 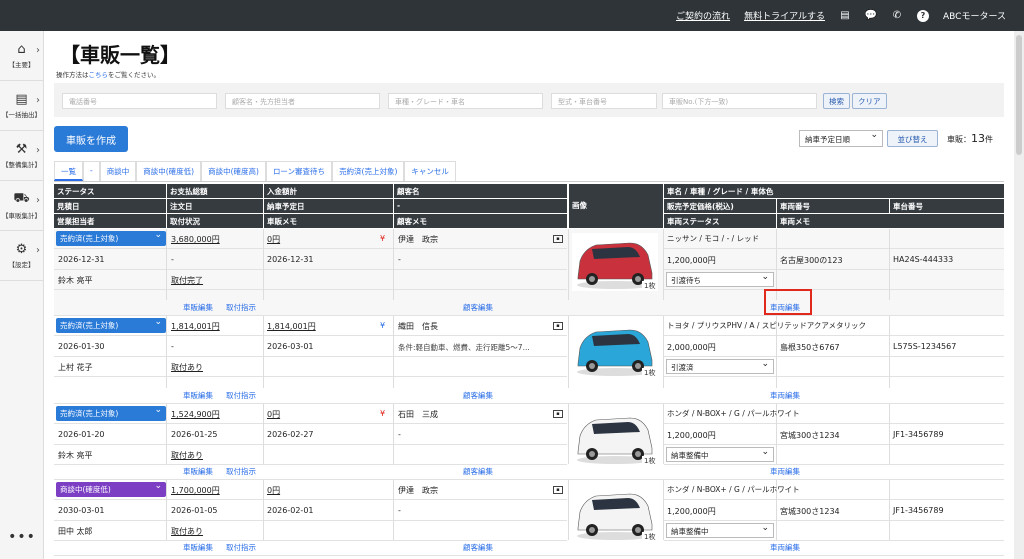 I want to click on help-link: こちら, so click(x=99, y=75).